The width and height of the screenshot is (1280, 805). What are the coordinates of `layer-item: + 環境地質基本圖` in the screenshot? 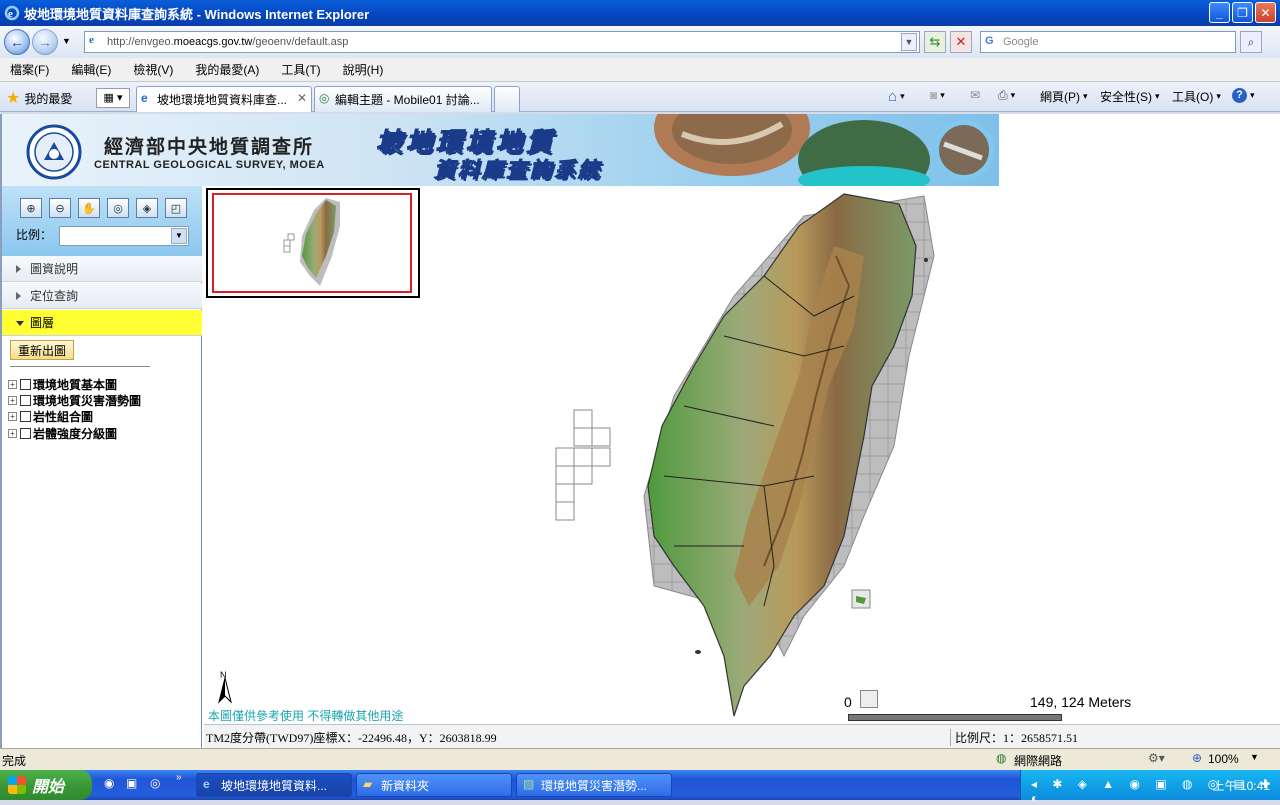 It's located at (62, 384).